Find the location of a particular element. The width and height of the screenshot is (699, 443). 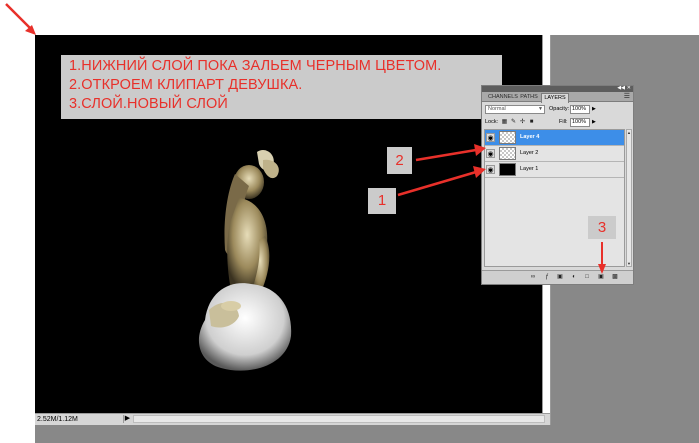

arrow-to-new-layer-button is located at coordinates (602, 258).